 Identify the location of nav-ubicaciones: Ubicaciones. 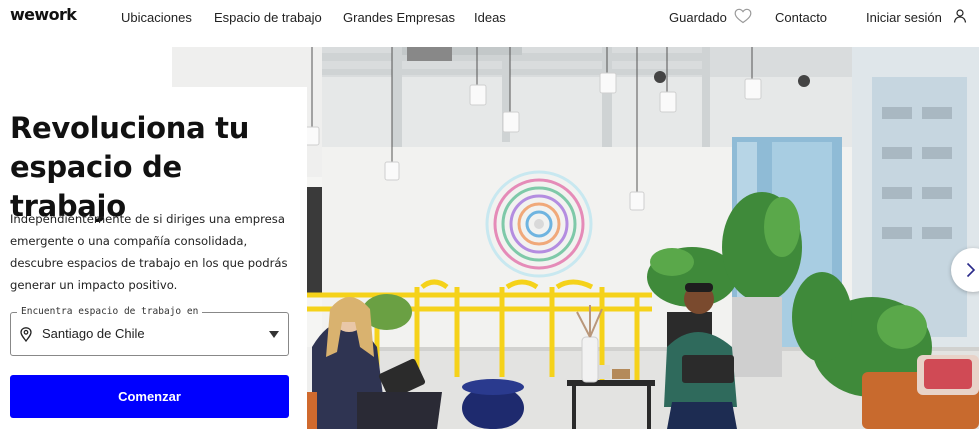
(156, 17).